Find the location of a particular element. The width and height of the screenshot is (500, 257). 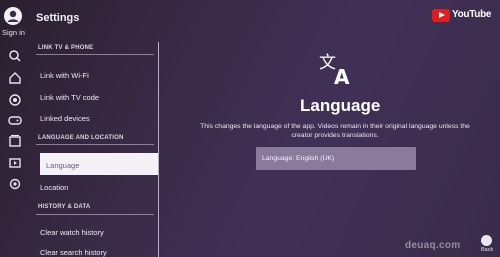

settings-icon is located at coordinates (15, 184).